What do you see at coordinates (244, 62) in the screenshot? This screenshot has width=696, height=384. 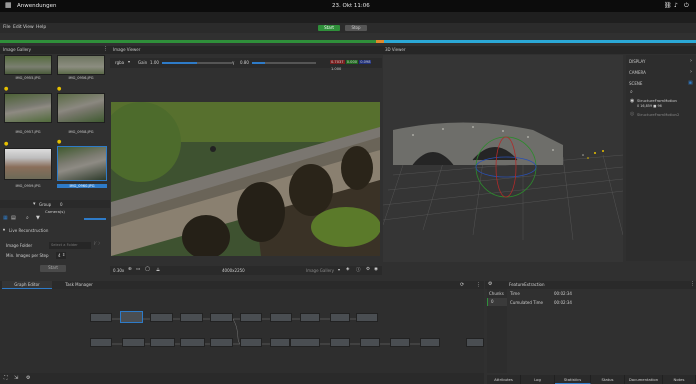 I see `gamma-value: 0.80` at bounding box center [244, 62].